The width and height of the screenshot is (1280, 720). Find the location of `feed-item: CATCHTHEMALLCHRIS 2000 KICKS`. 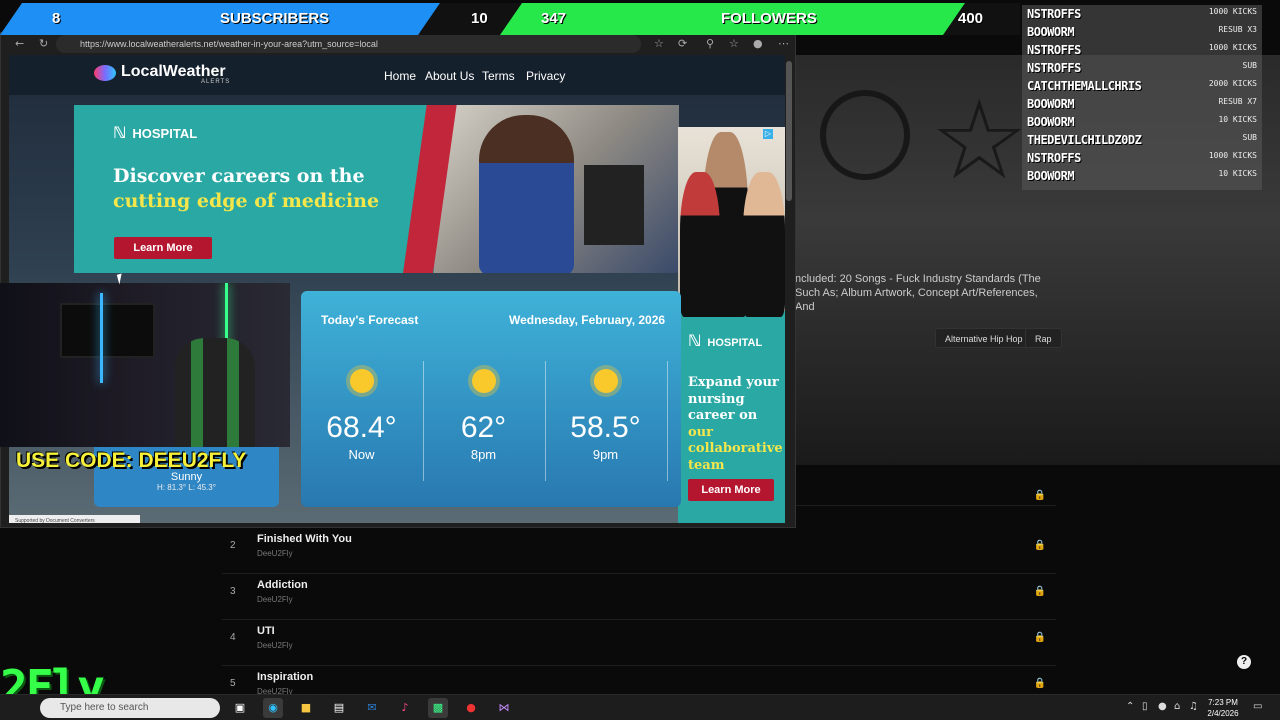

feed-item: CATCHTHEMALLCHRIS 2000 KICKS is located at coordinates (1142, 86).